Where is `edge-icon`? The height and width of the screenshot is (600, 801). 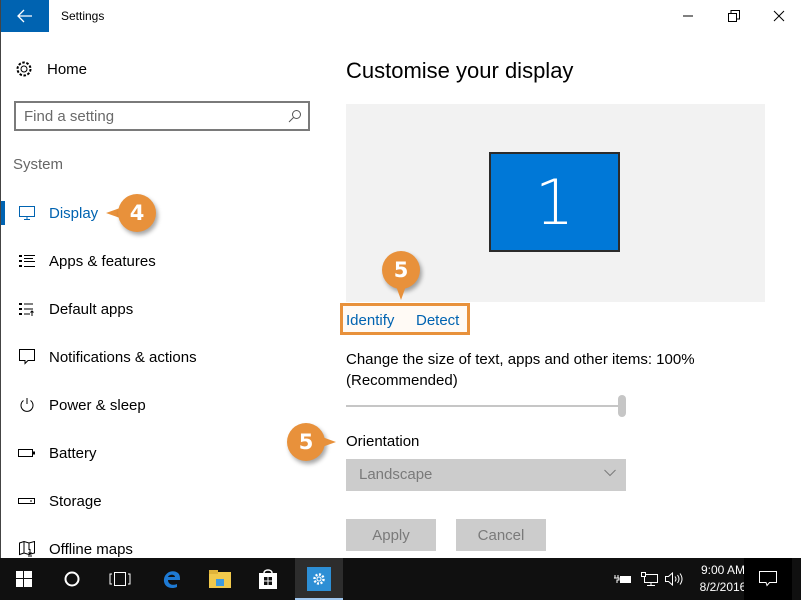 edge-icon is located at coordinates (171, 580).